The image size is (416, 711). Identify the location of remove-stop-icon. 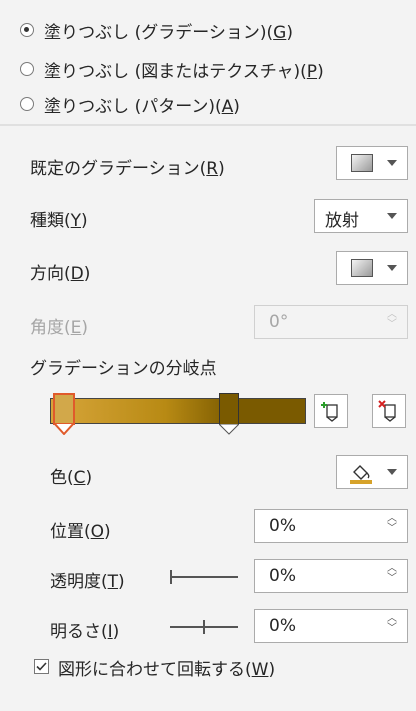
(387, 411).